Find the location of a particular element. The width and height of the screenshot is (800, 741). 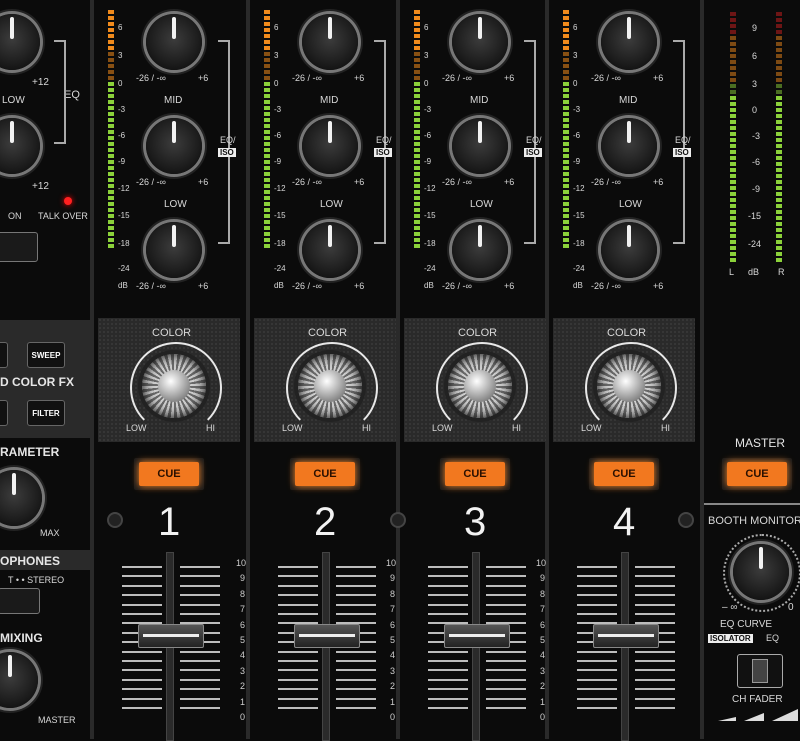

meter-scale-label: -6 is located at coordinates (577, 135).